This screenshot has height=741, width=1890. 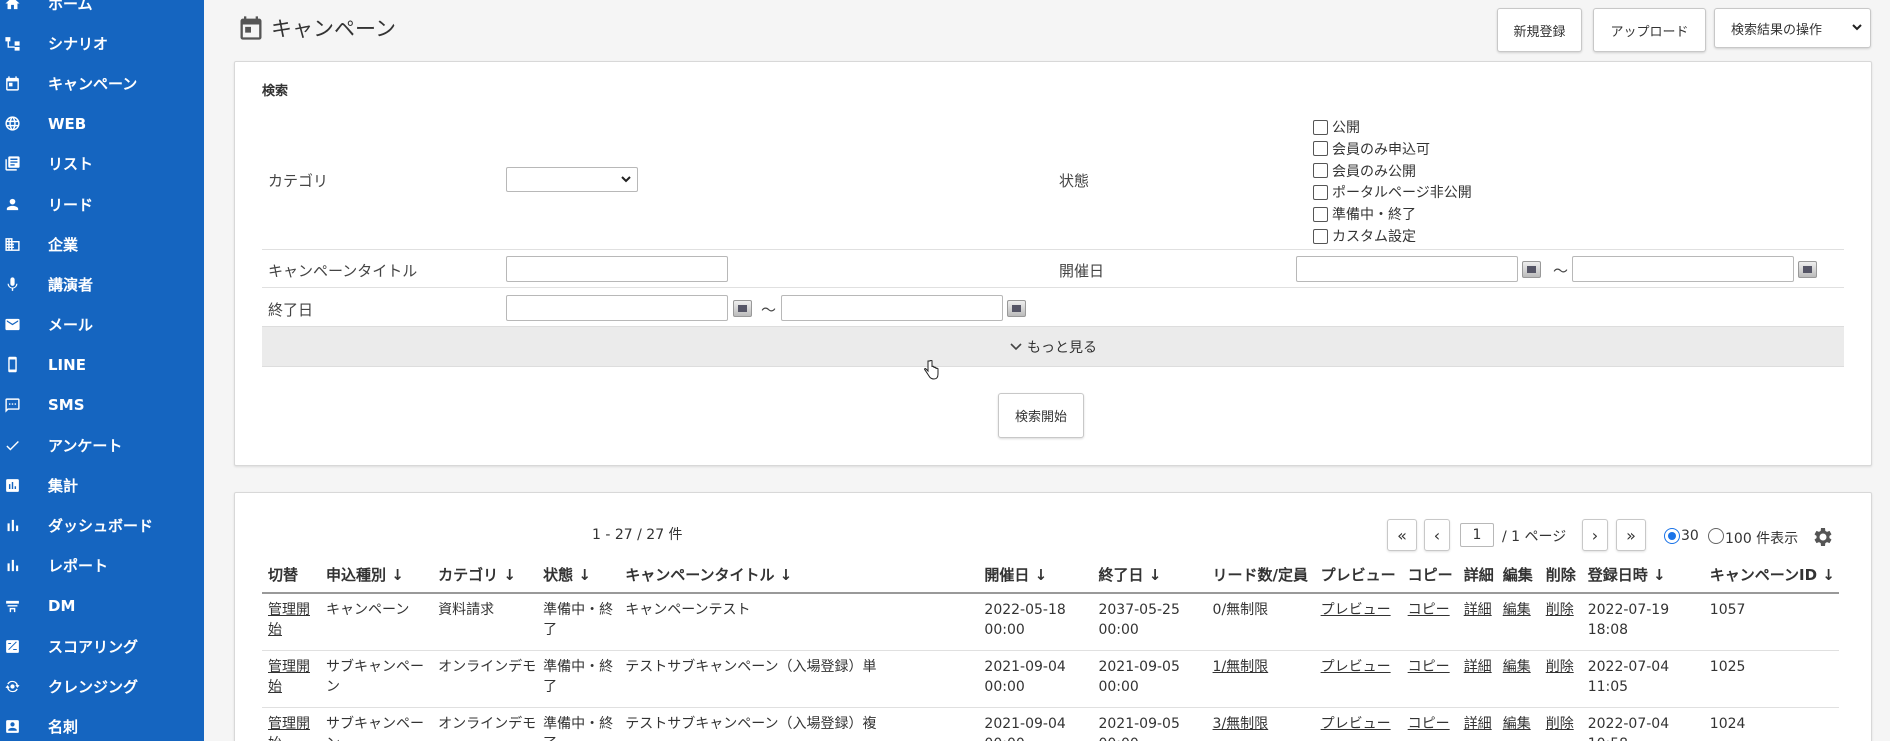 I want to click on sidebar-item: 名刺, so click(x=102, y=724).